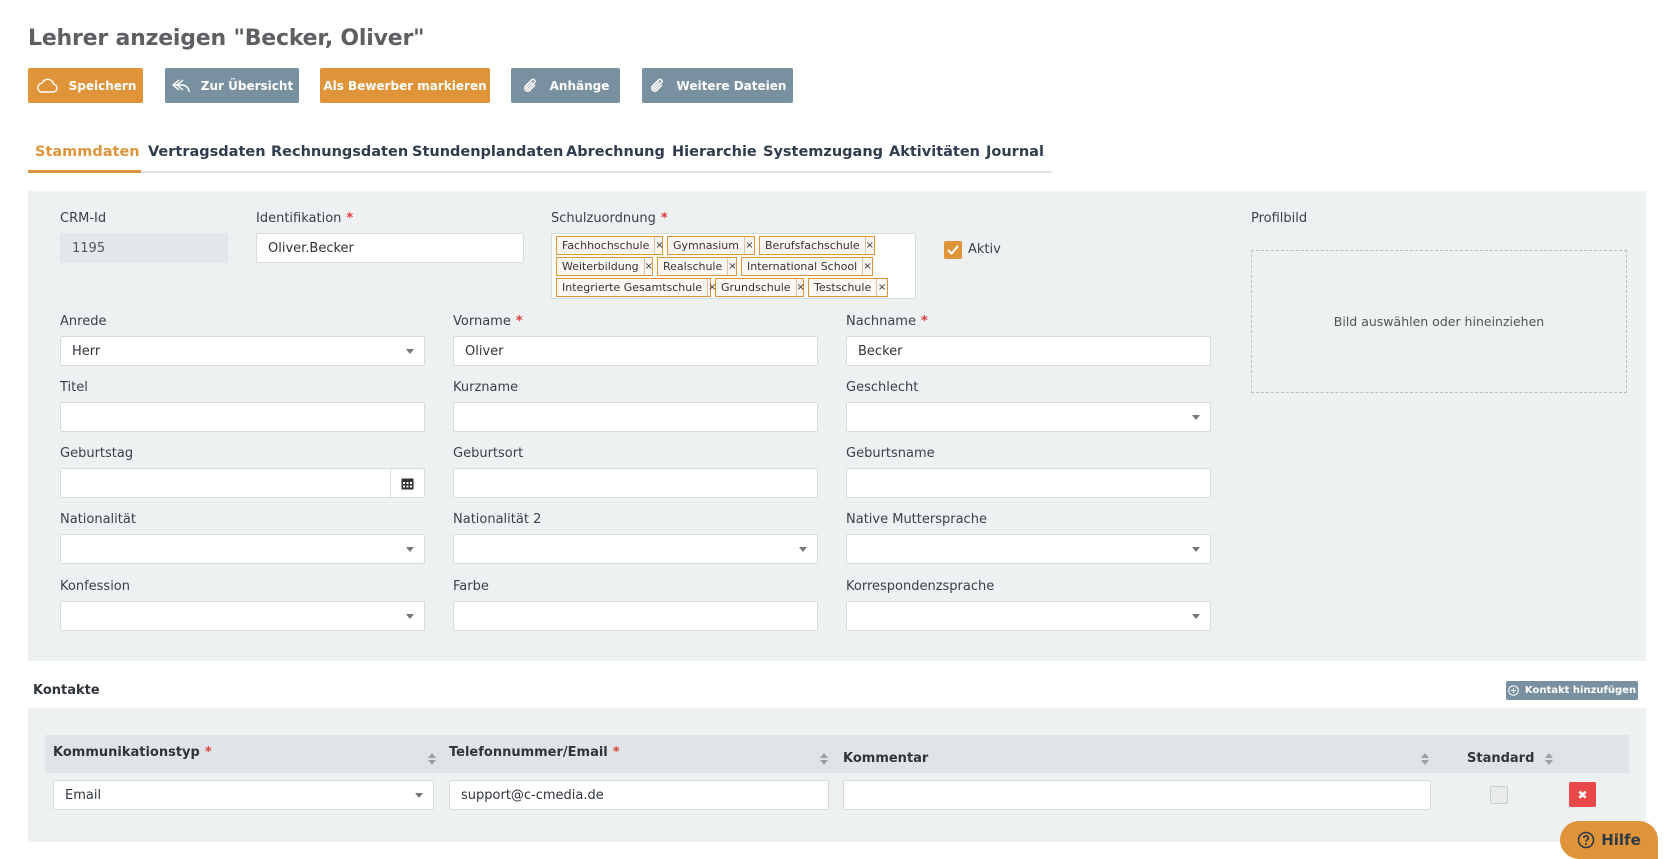  Describe the element at coordinates (639, 795) in the screenshot. I see `contact-value-input: support@c-cmedia.de` at that location.